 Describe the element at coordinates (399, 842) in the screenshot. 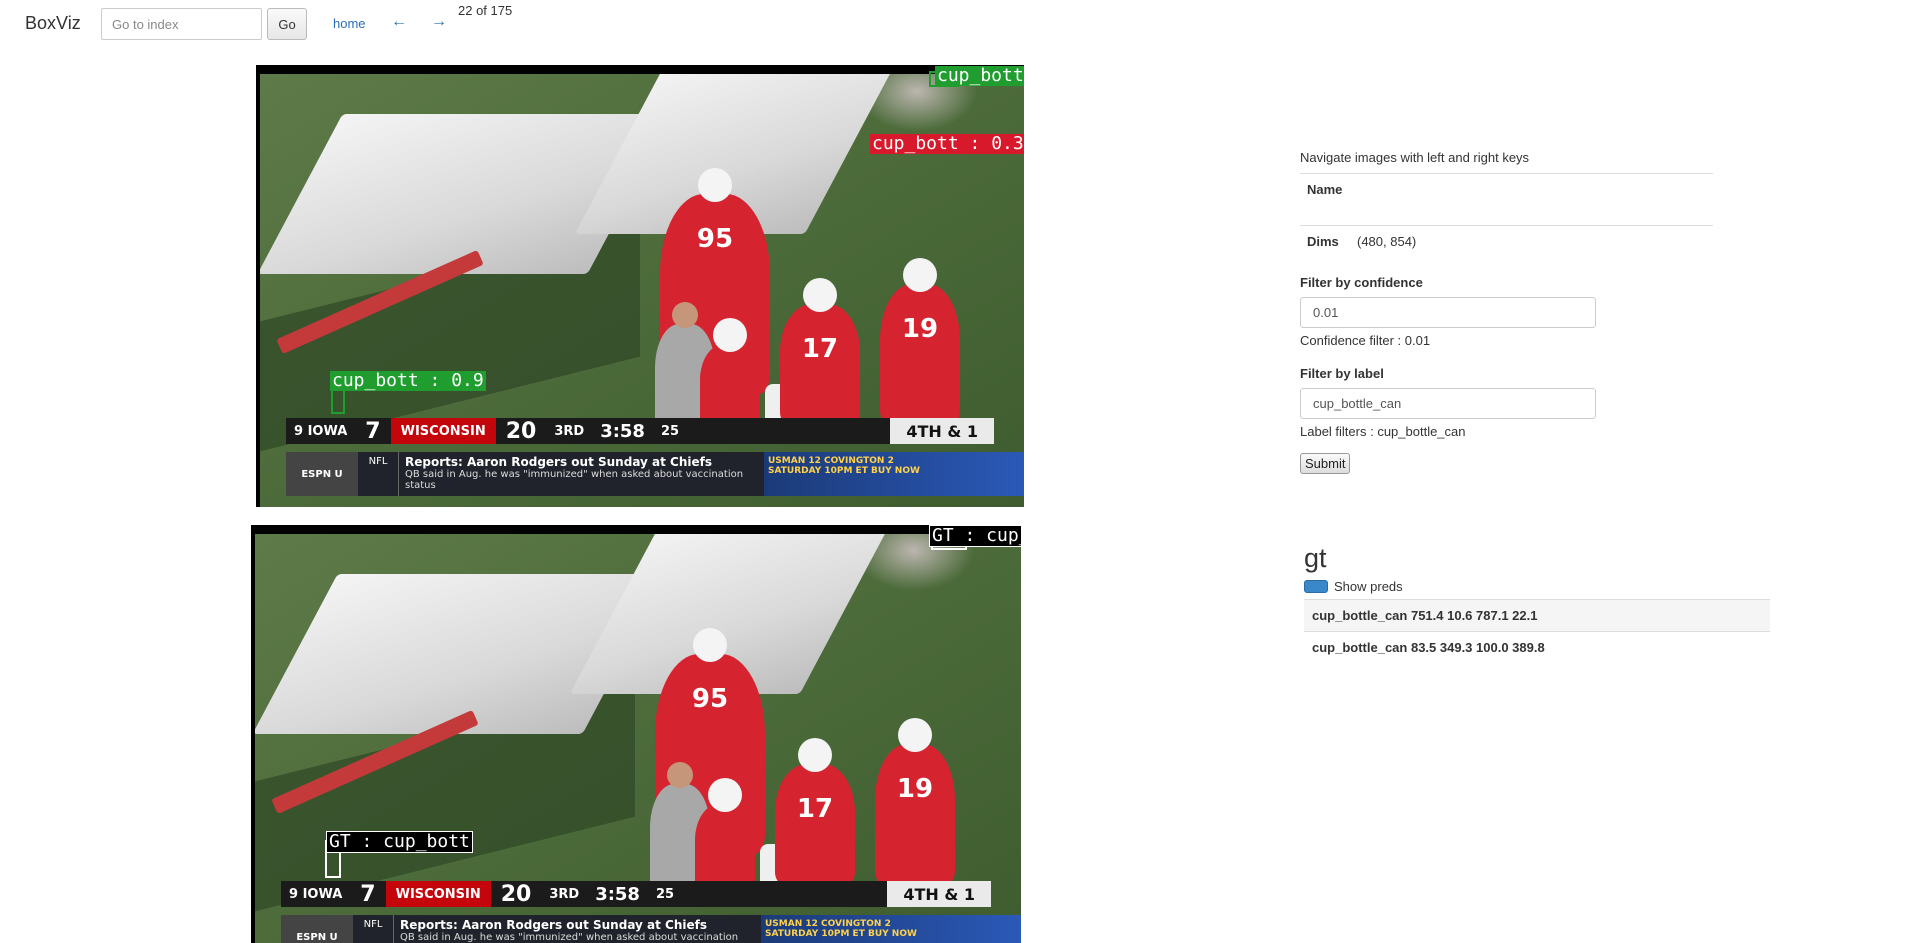

I see `gt-box-label: GT : cup_bott` at that location.